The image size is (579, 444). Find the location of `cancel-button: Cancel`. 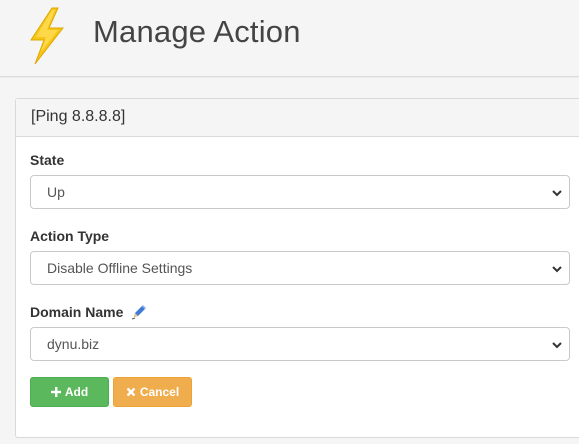

cancel-button: Cancel is located at coordinates (152, 392).